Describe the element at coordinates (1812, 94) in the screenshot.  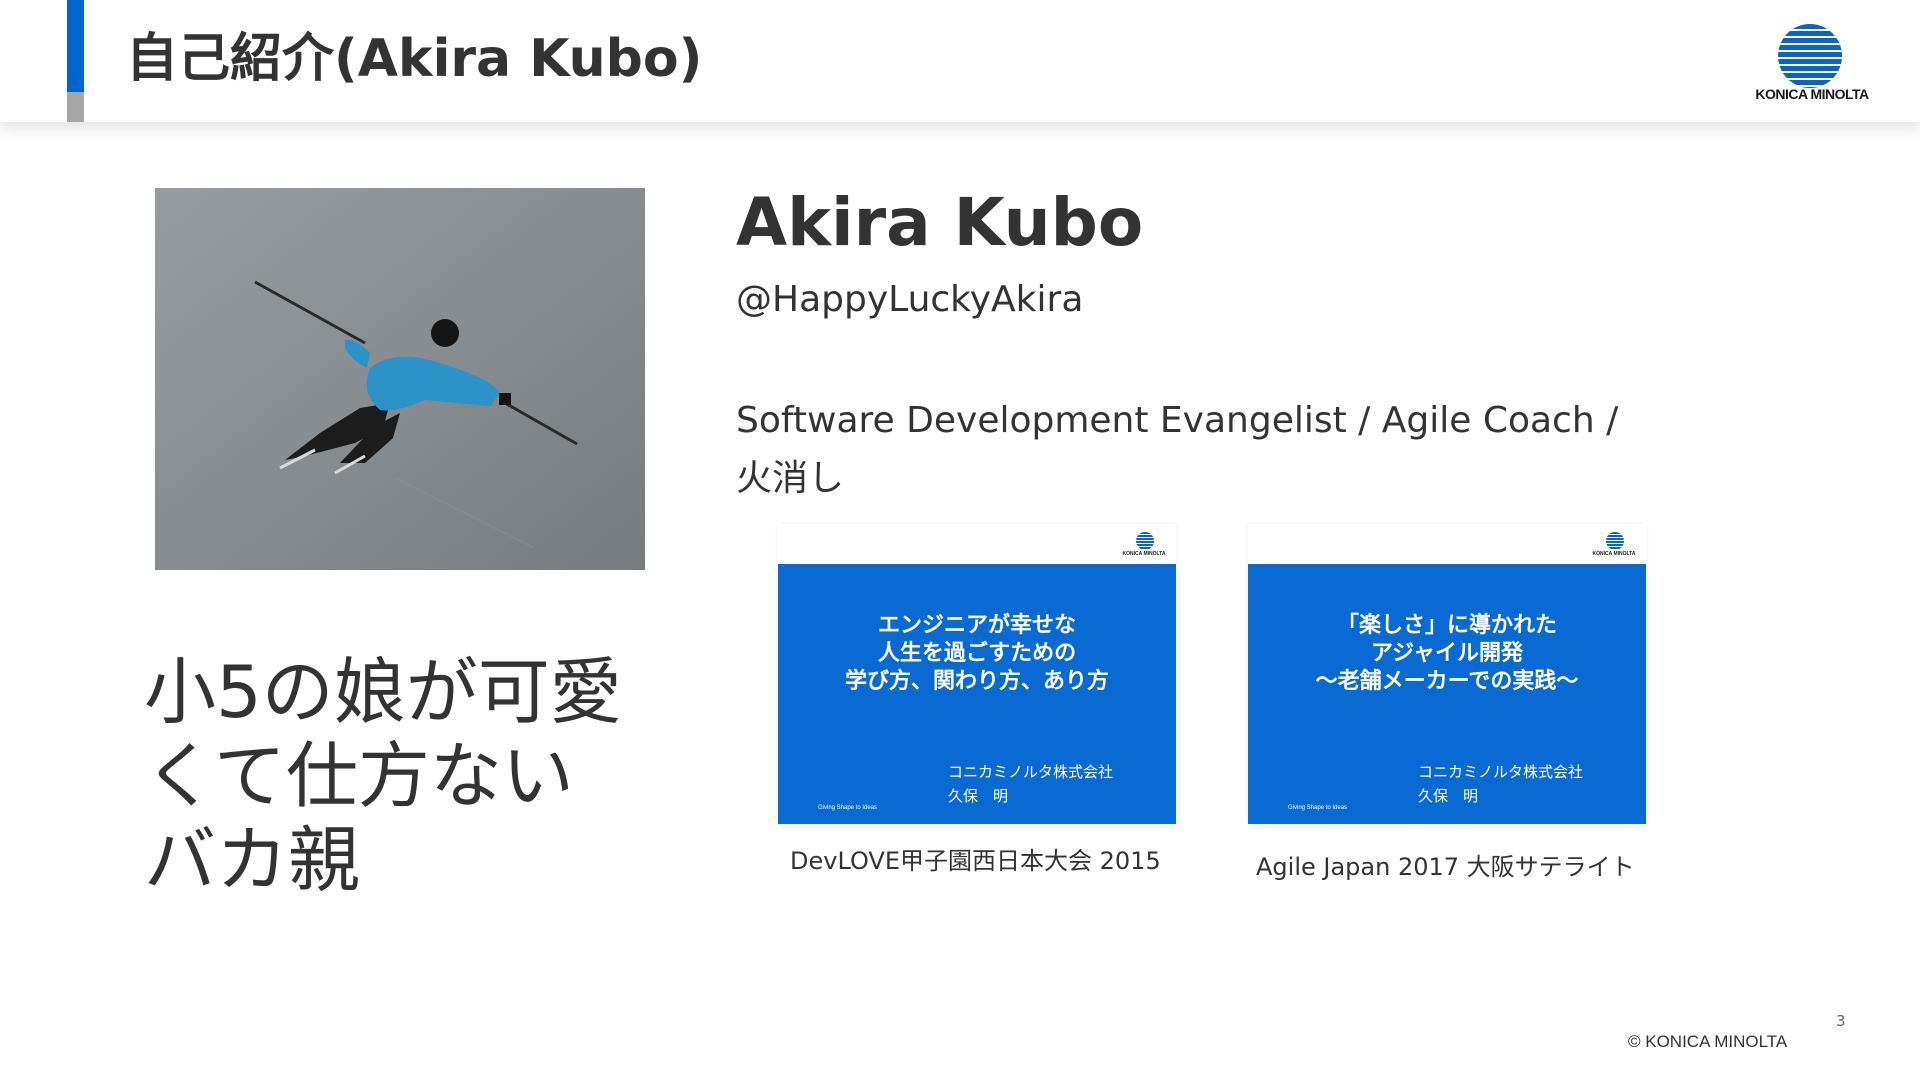
I see `logo-text: KONICA MINOLTA` at that location.